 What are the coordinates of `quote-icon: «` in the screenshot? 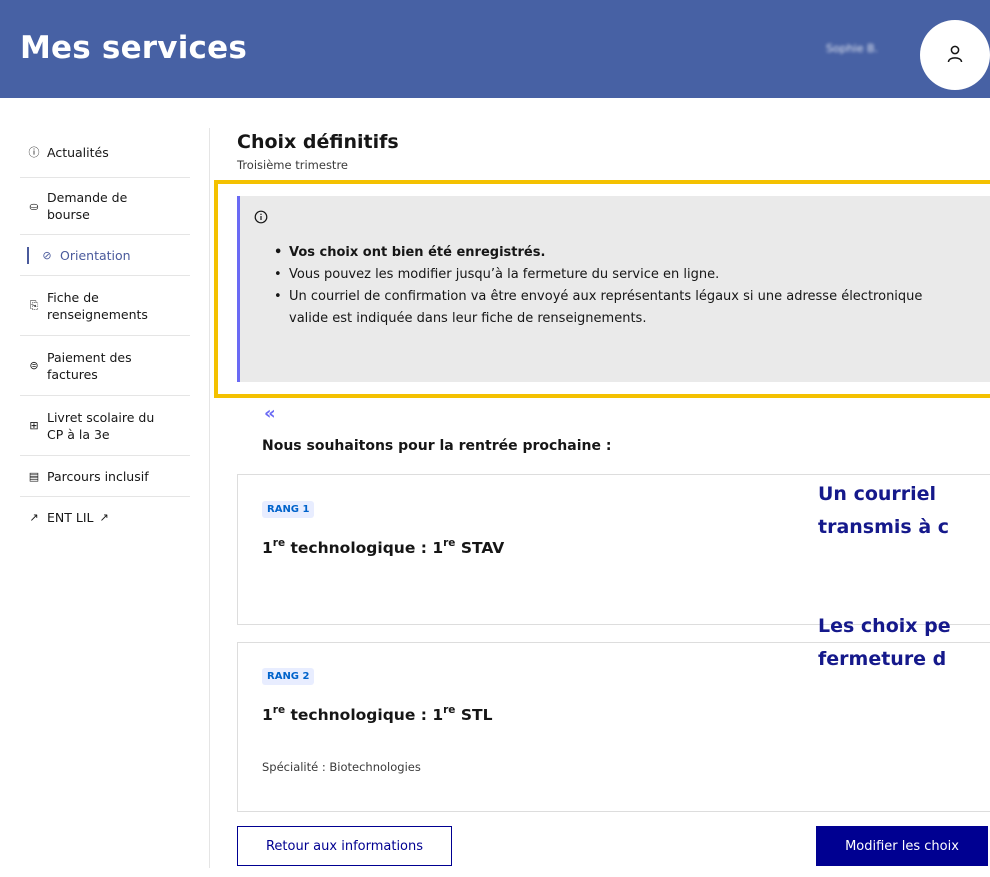 It's located at (270, 413).